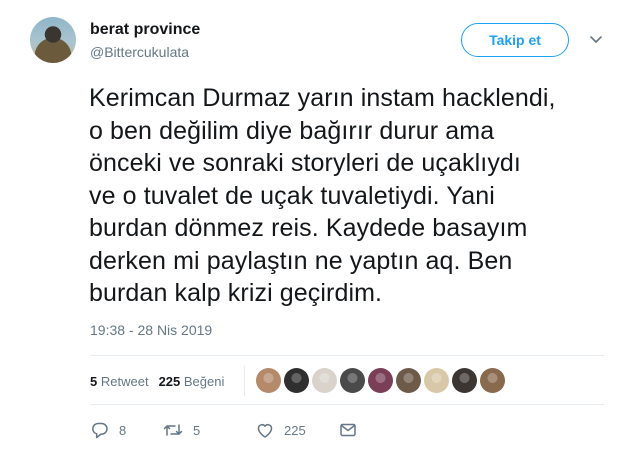 This screenshot has height=452, width=640. Describe the element at coordinates (169, 381) in the screenshot. I see `like-stat-count: 225` at that location.